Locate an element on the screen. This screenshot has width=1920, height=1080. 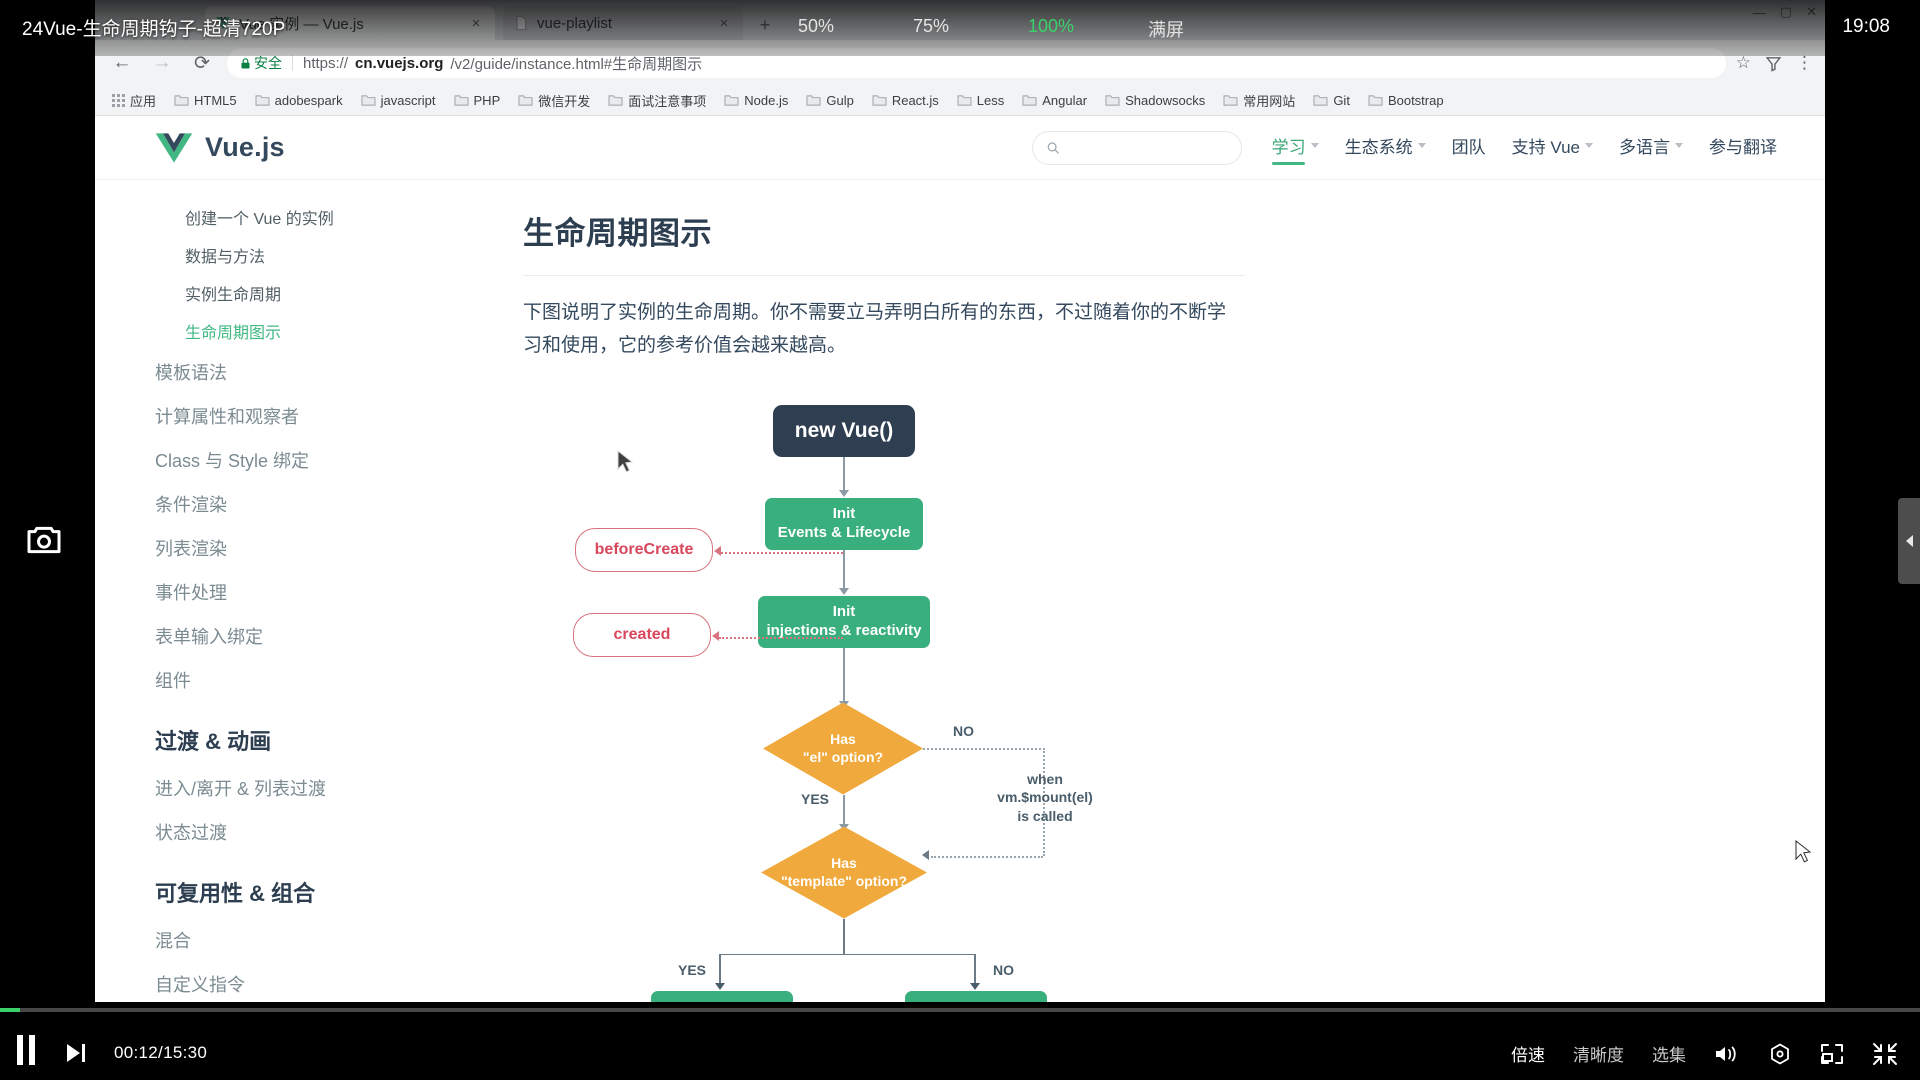
security-indicator: 安全 is located at coordinates (261, 63).